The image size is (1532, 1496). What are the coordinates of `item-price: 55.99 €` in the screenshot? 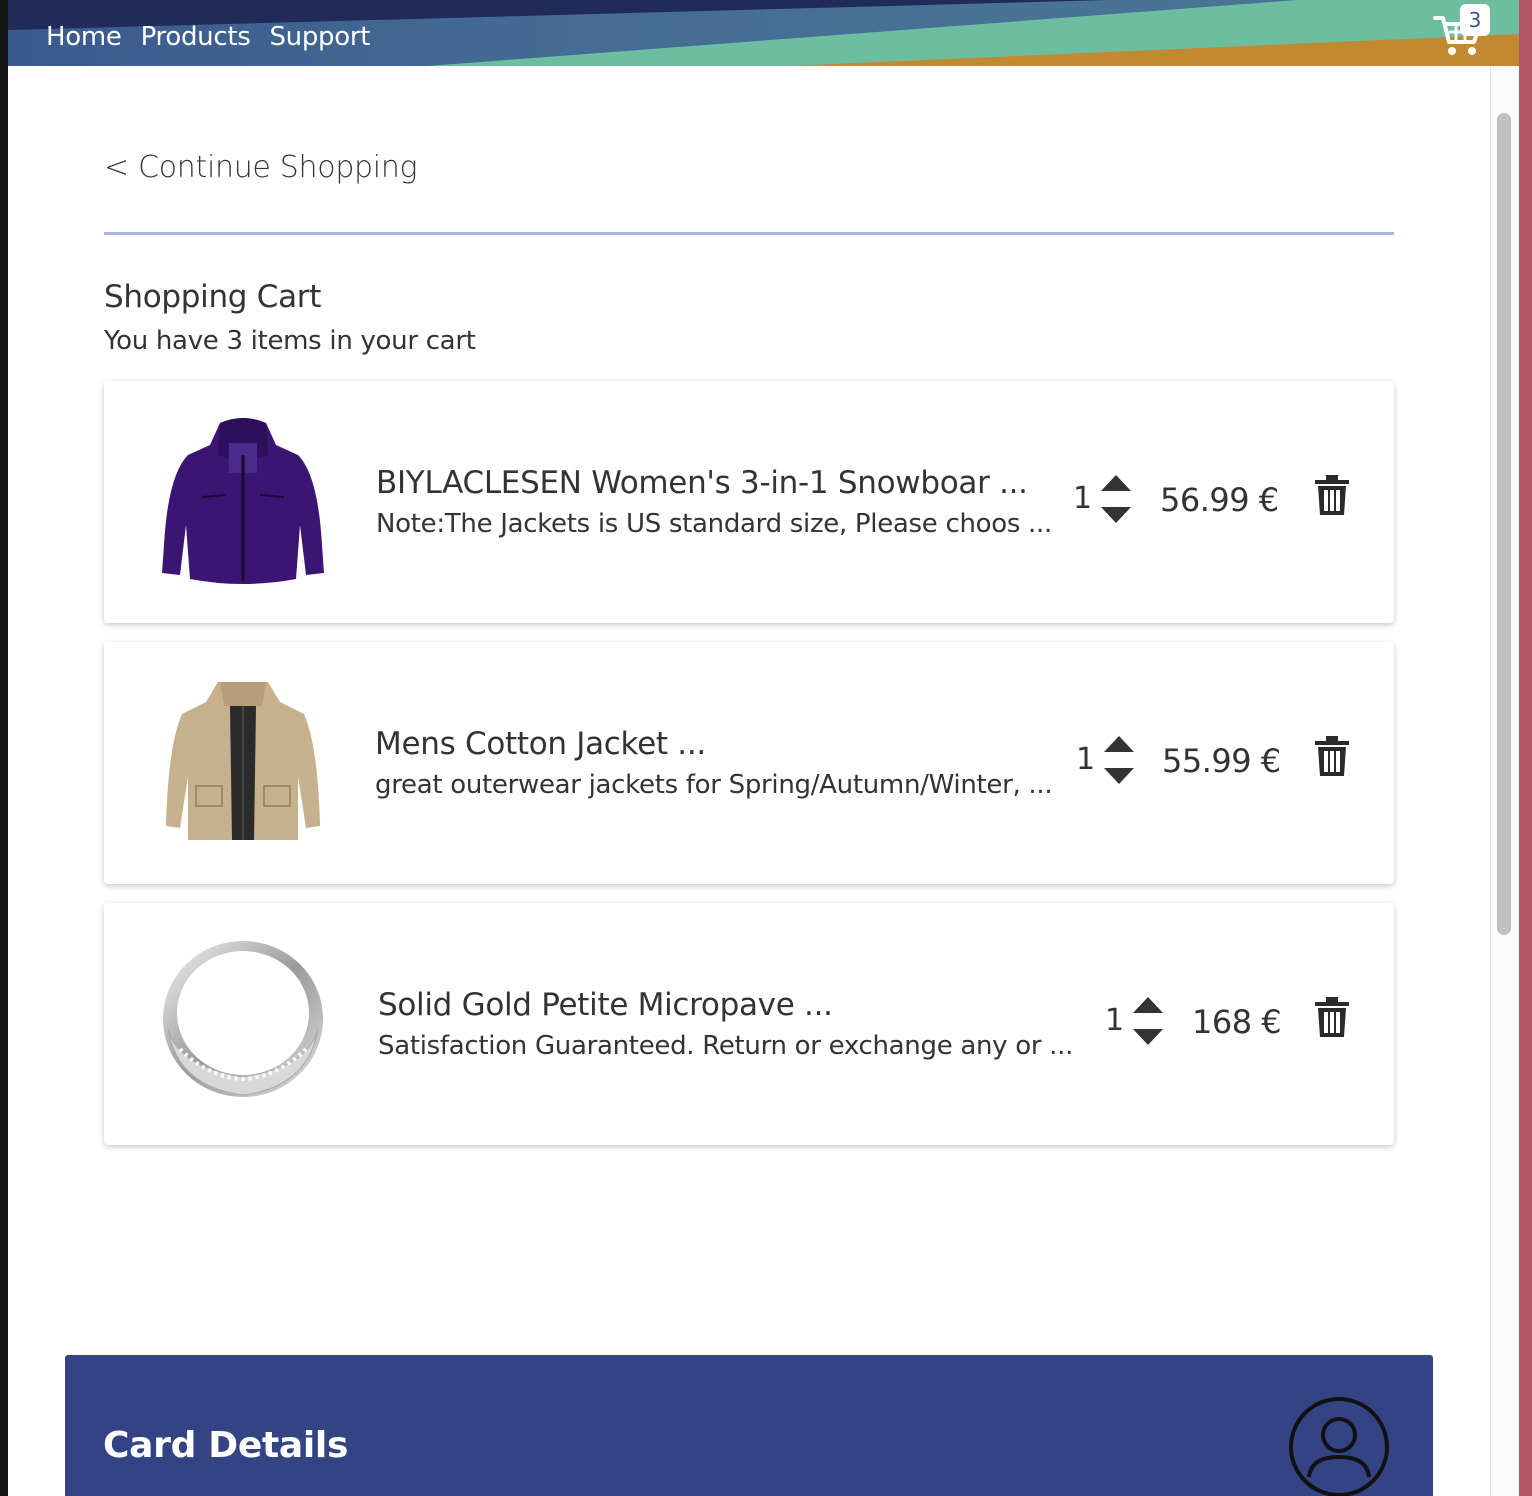 It's located at (1221, 761).